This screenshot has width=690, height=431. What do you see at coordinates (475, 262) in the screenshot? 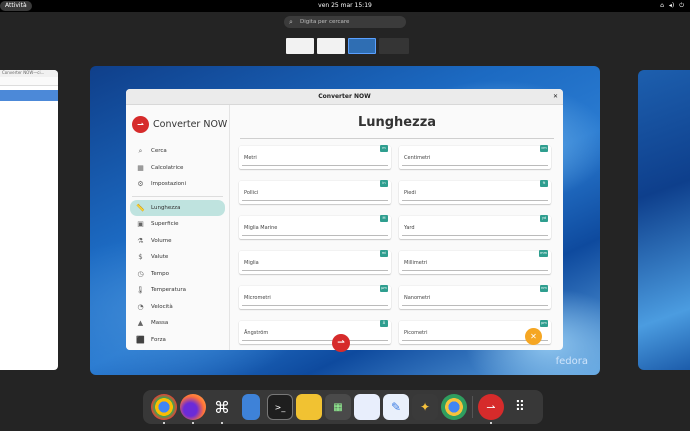
I see `unit-field-millimetri: Millimetri mm` at bounding box center [475, 262].